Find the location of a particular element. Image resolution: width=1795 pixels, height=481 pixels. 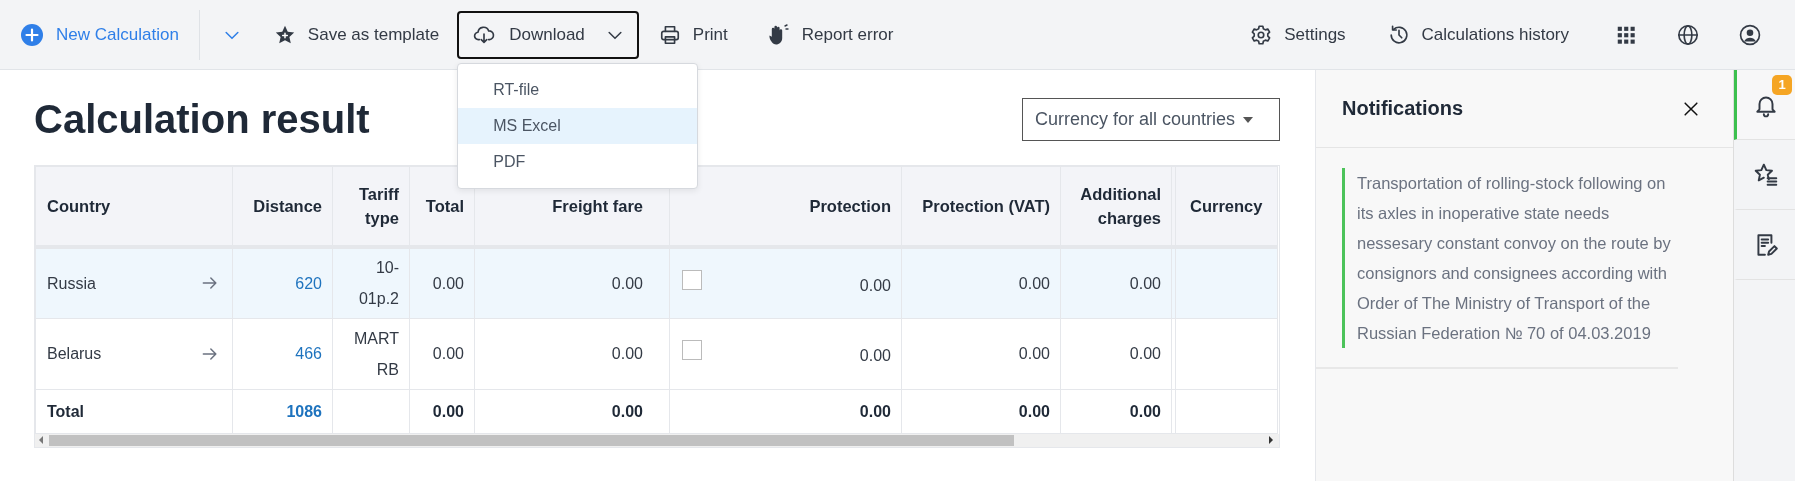

calculations-history-button: Calculations history is located at coordinates (1478, 34).